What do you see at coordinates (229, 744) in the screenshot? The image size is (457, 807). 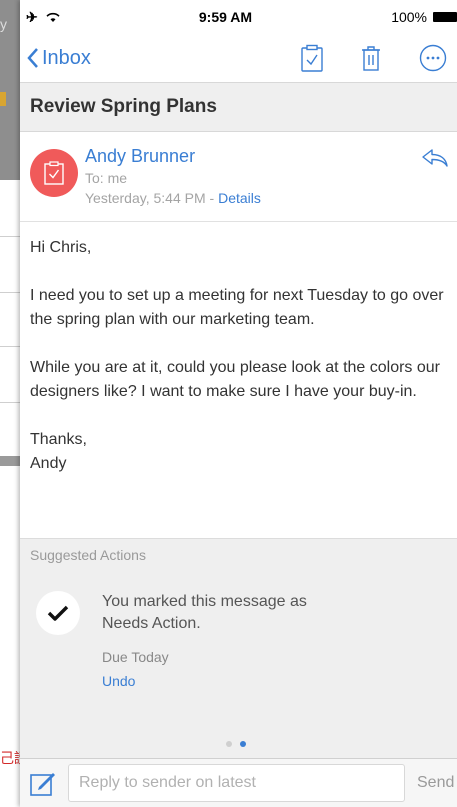 I see `page-dot` at bounding box center [229, 744].